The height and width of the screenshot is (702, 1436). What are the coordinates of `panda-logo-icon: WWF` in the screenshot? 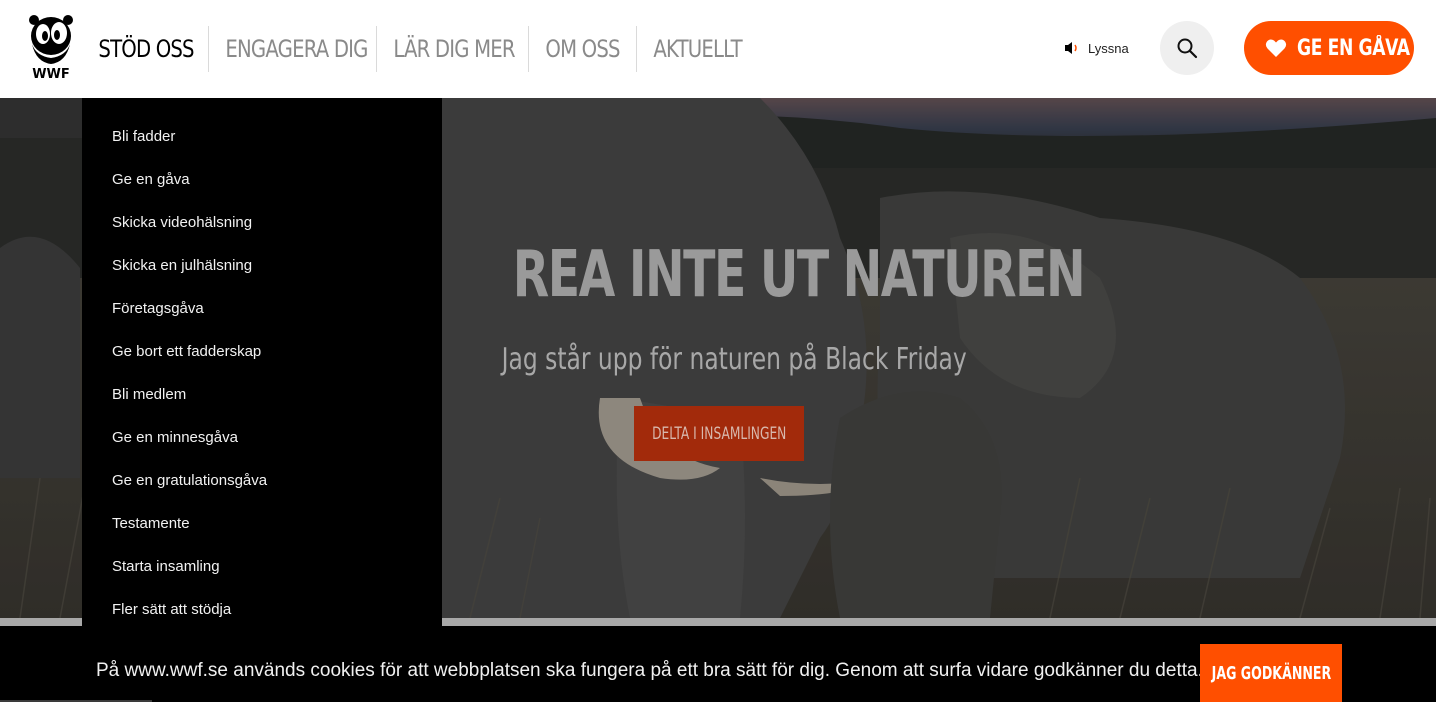 It's located at (51, 48).